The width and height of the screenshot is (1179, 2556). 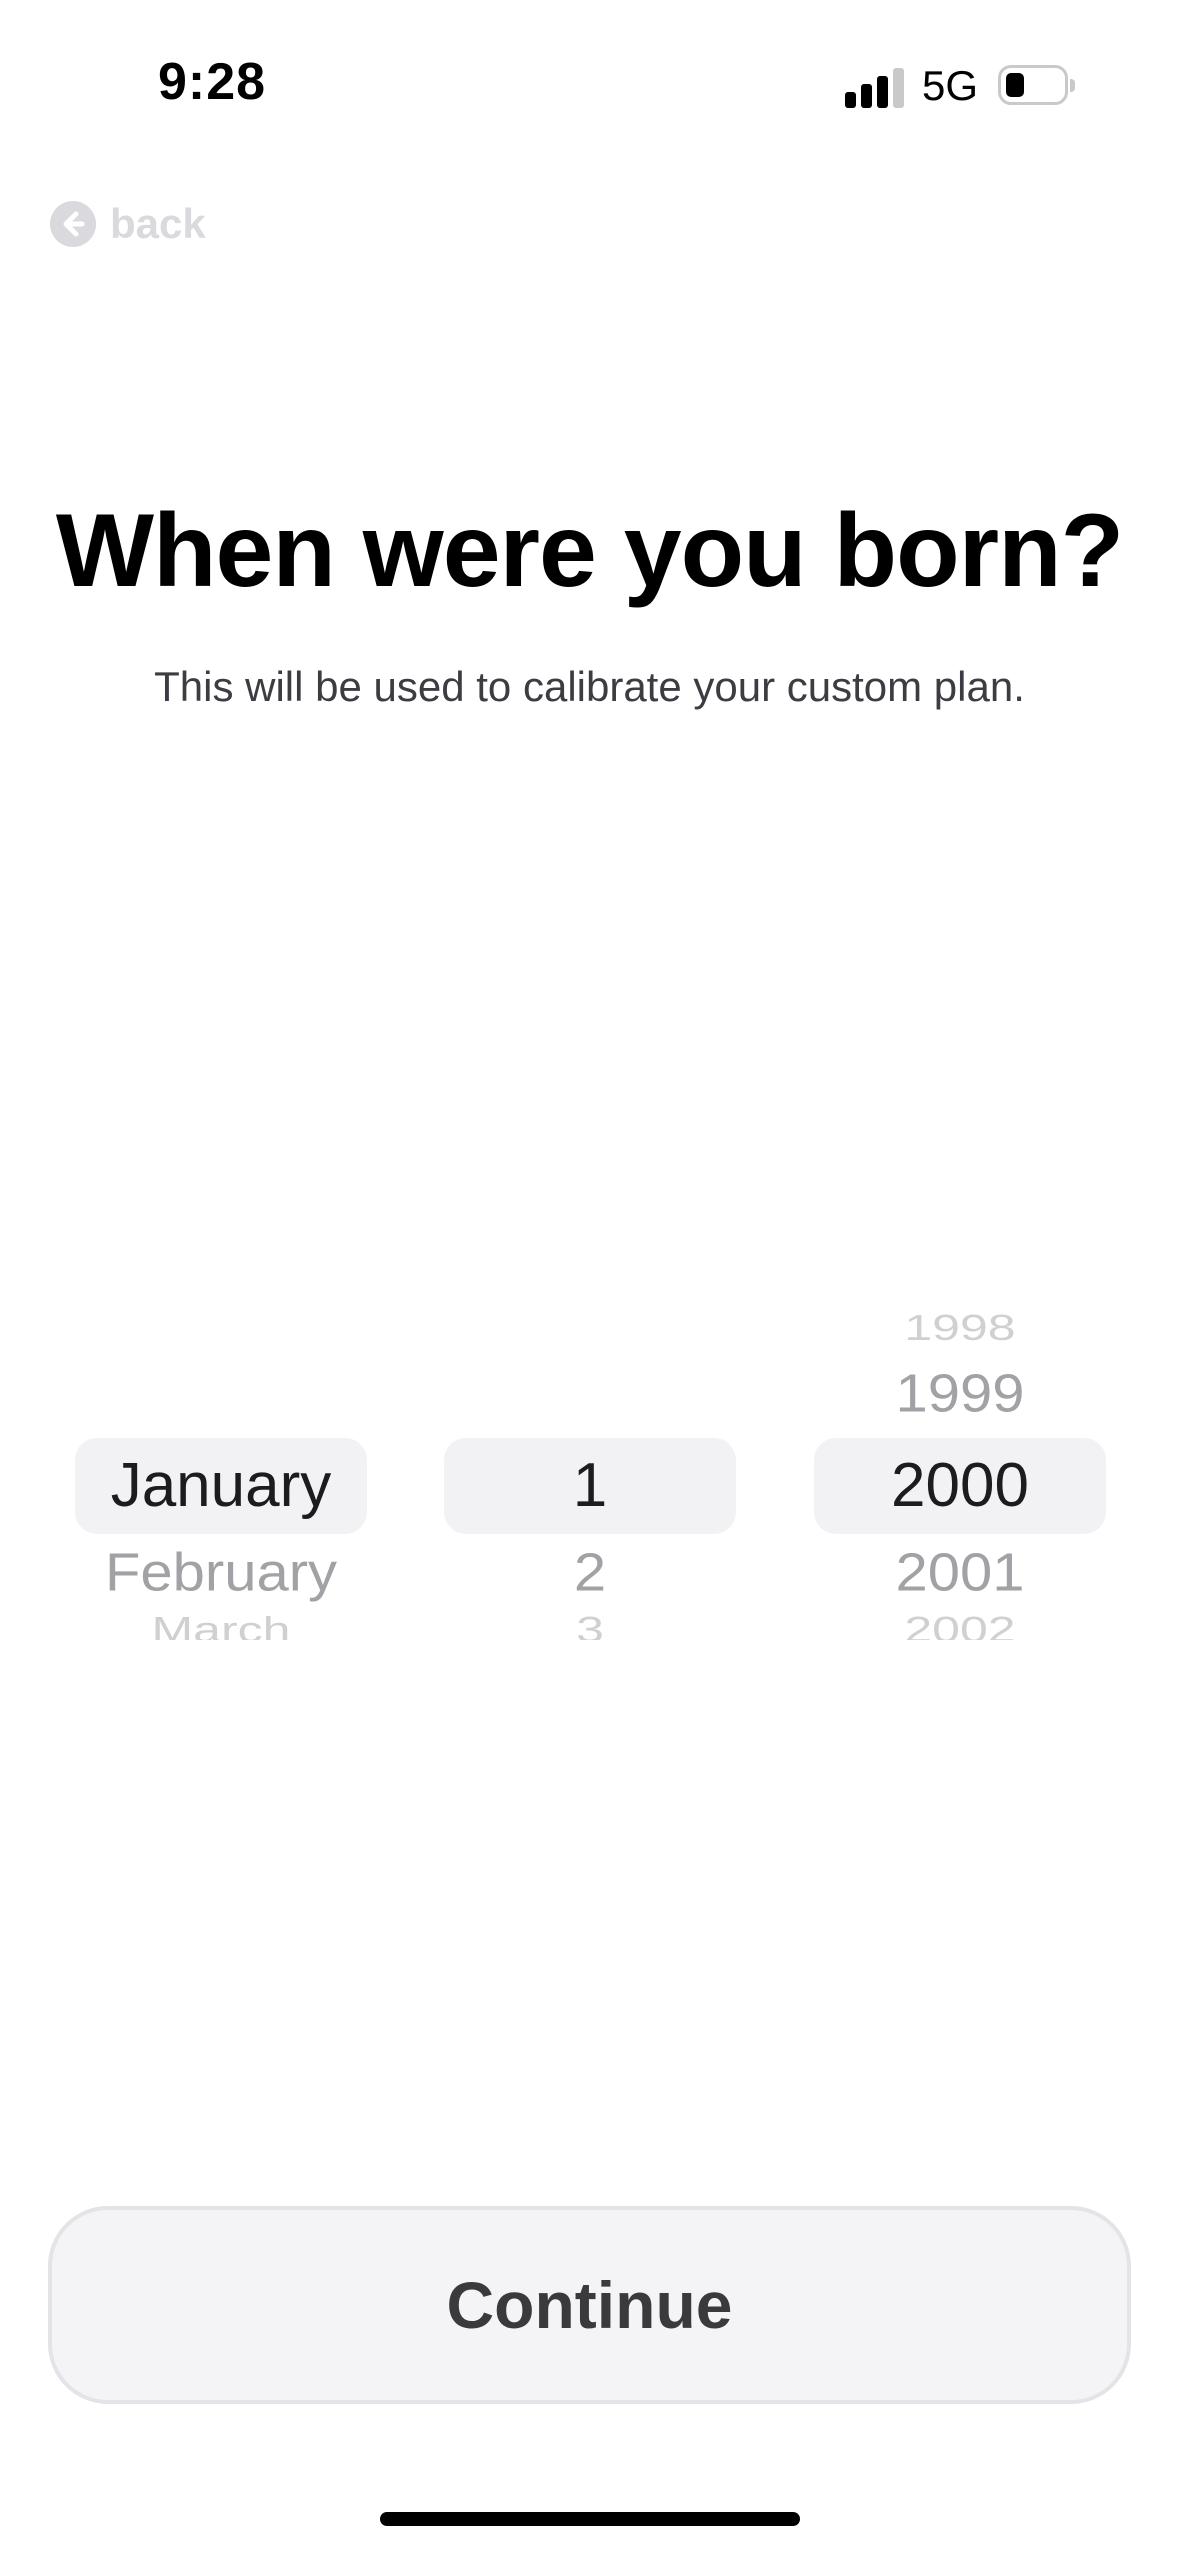 I want to click on day-wheel: 1 2 3, so click(x=590, y=1490).